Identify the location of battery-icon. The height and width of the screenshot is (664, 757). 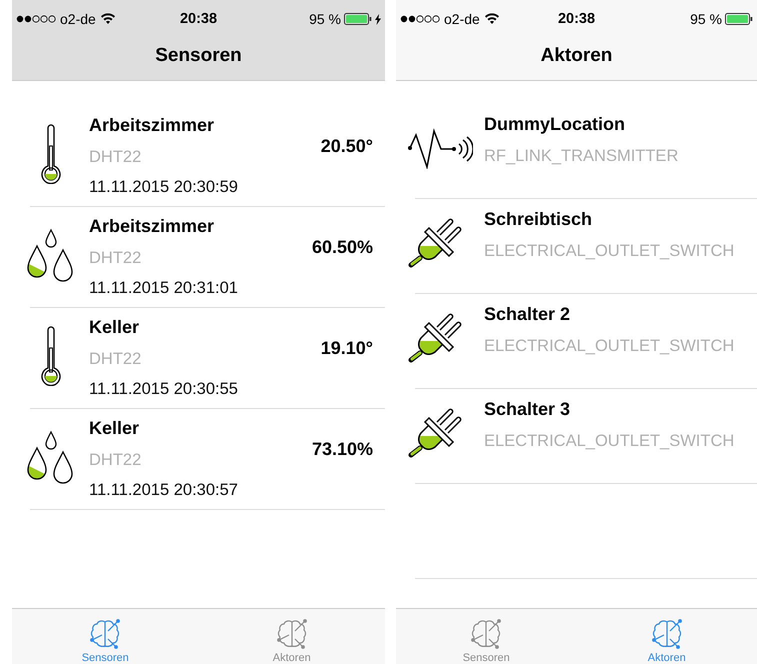
(358, 19).